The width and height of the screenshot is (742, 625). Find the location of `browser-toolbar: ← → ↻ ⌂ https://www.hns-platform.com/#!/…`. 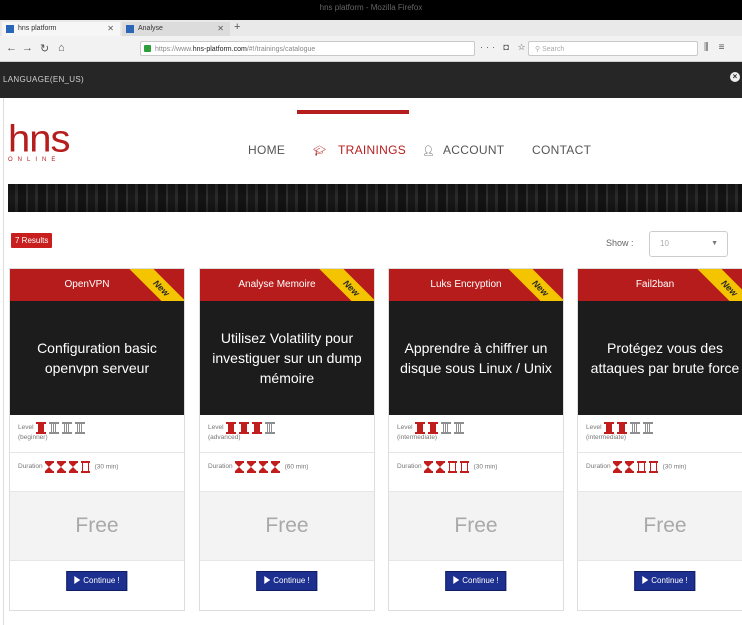

browser-toolbar: ← → ↻ ⌂ https://www.hns-platform.com/#!/… is located at coordinates (371, 49).